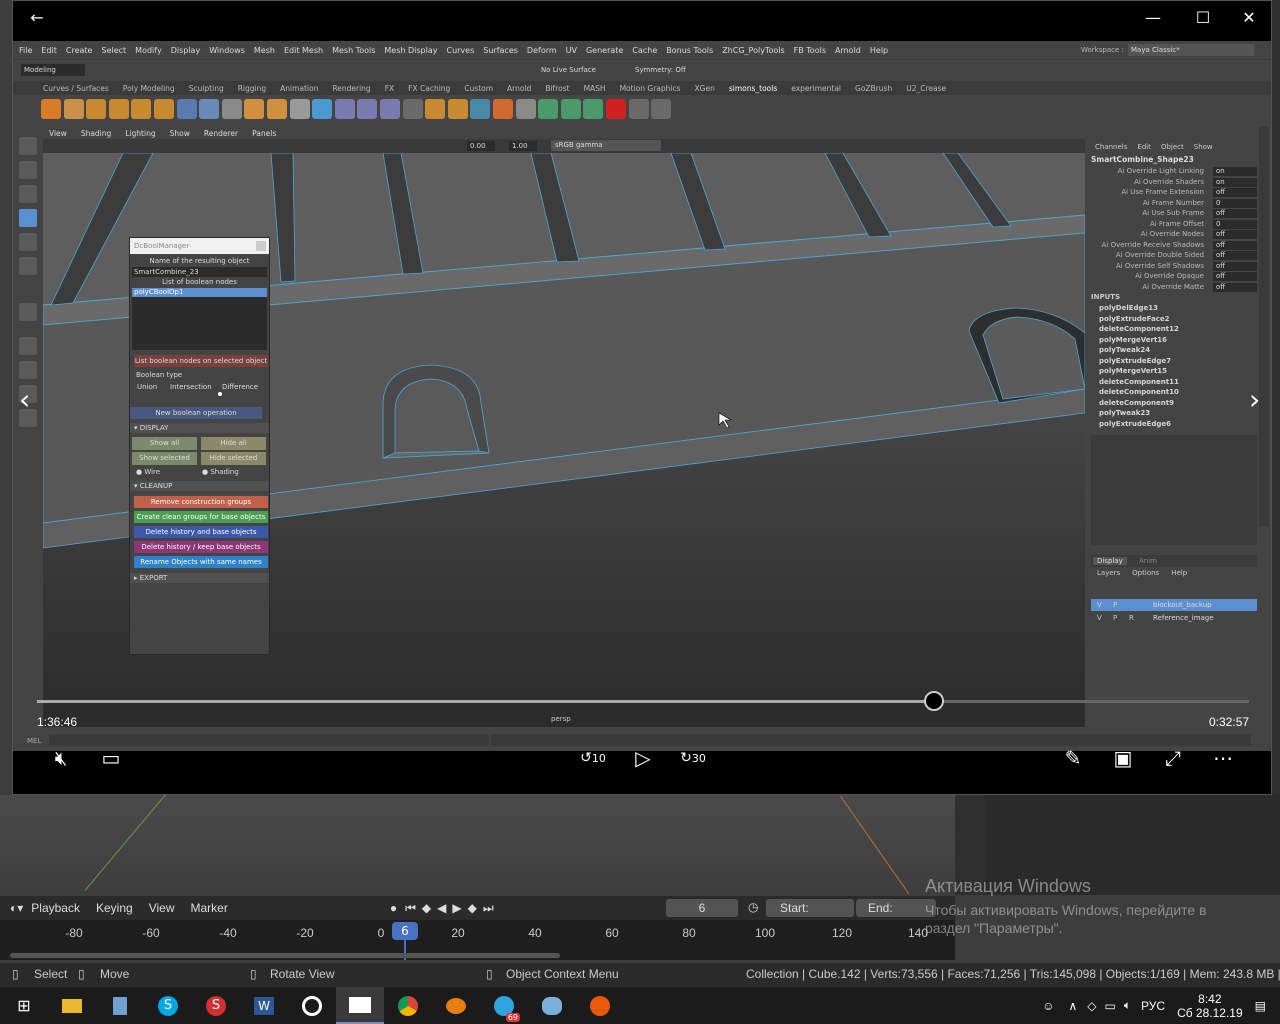  I want to click on attribute-row: Ai Override Receive Shadows off, so click(1173, 245).